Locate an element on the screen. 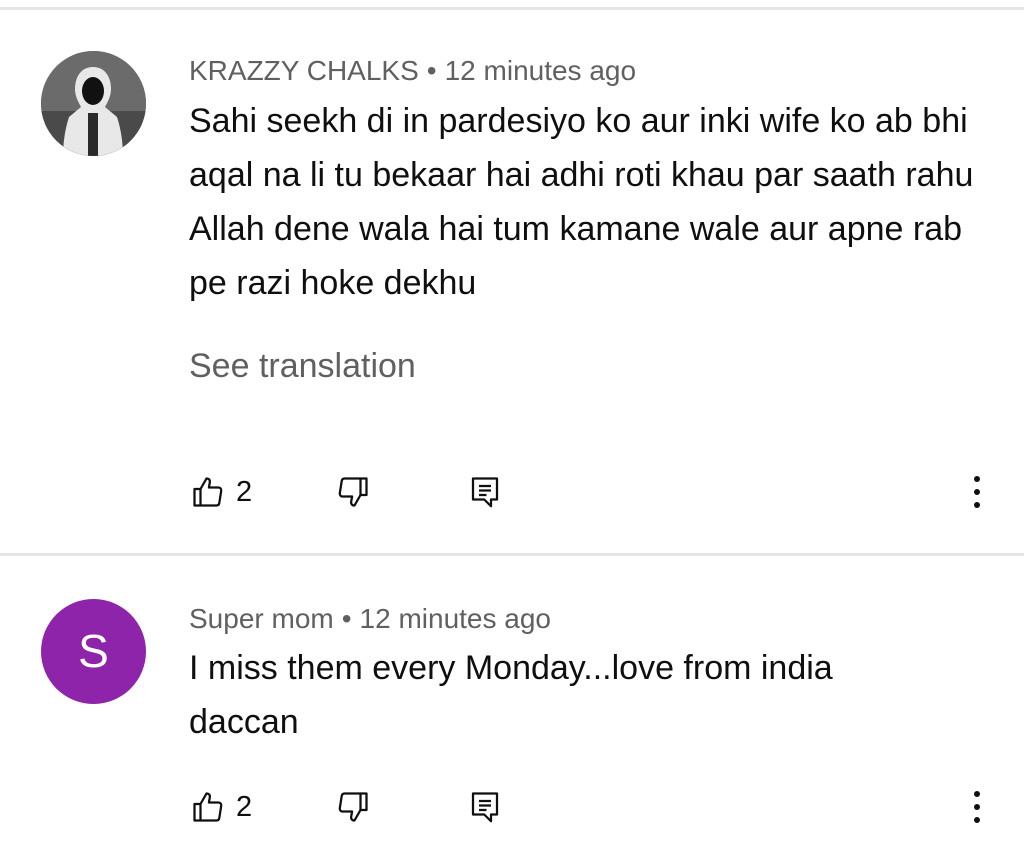  avatar-letter: S is located at coordinates (93, 651).